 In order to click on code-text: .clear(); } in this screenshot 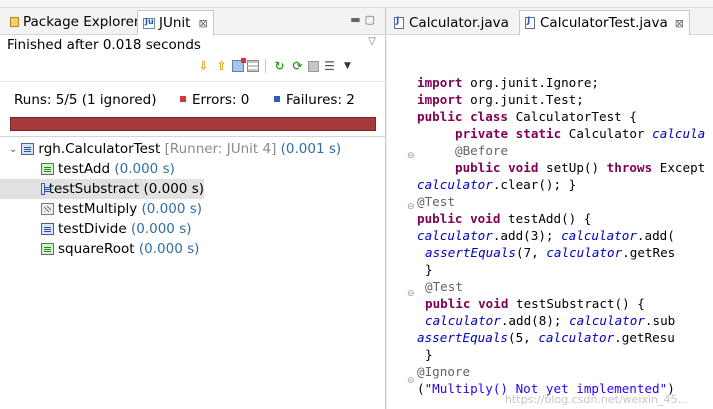, I will do `click(534, 184)`.